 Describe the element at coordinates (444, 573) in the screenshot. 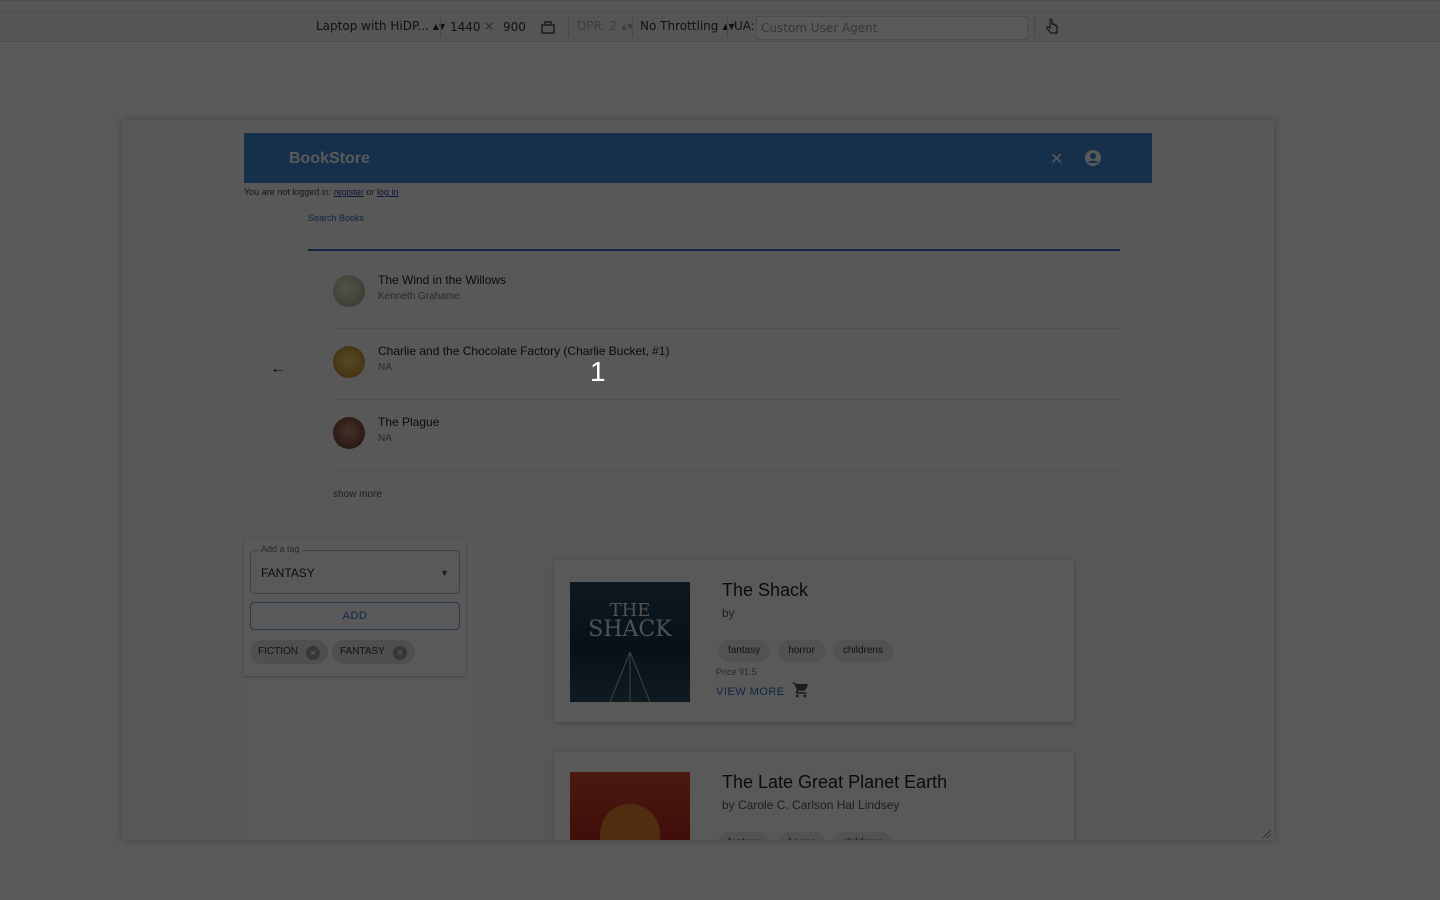

I see `dropdown-caret-icon: ▼` at that location.